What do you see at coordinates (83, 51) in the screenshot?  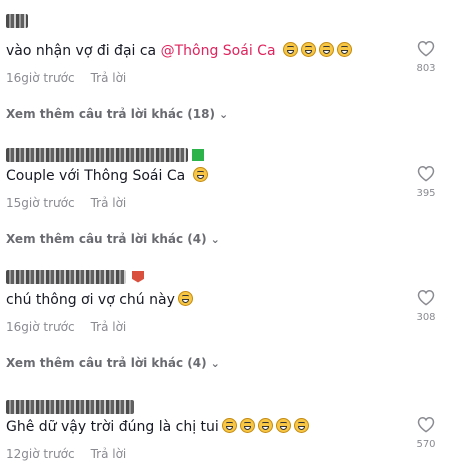 I see `comment-body: vào nhận vợ đi đại ca` at bounding box center [83, 51].